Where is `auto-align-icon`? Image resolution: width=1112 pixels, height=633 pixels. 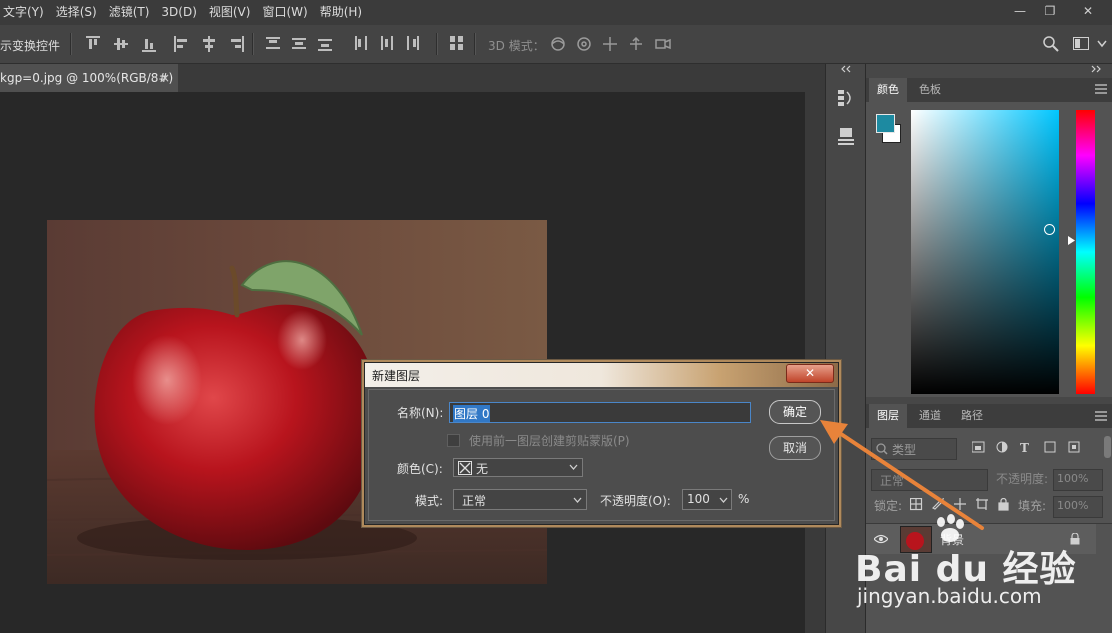 auto-align-icon is located at coordinates (457, 44).